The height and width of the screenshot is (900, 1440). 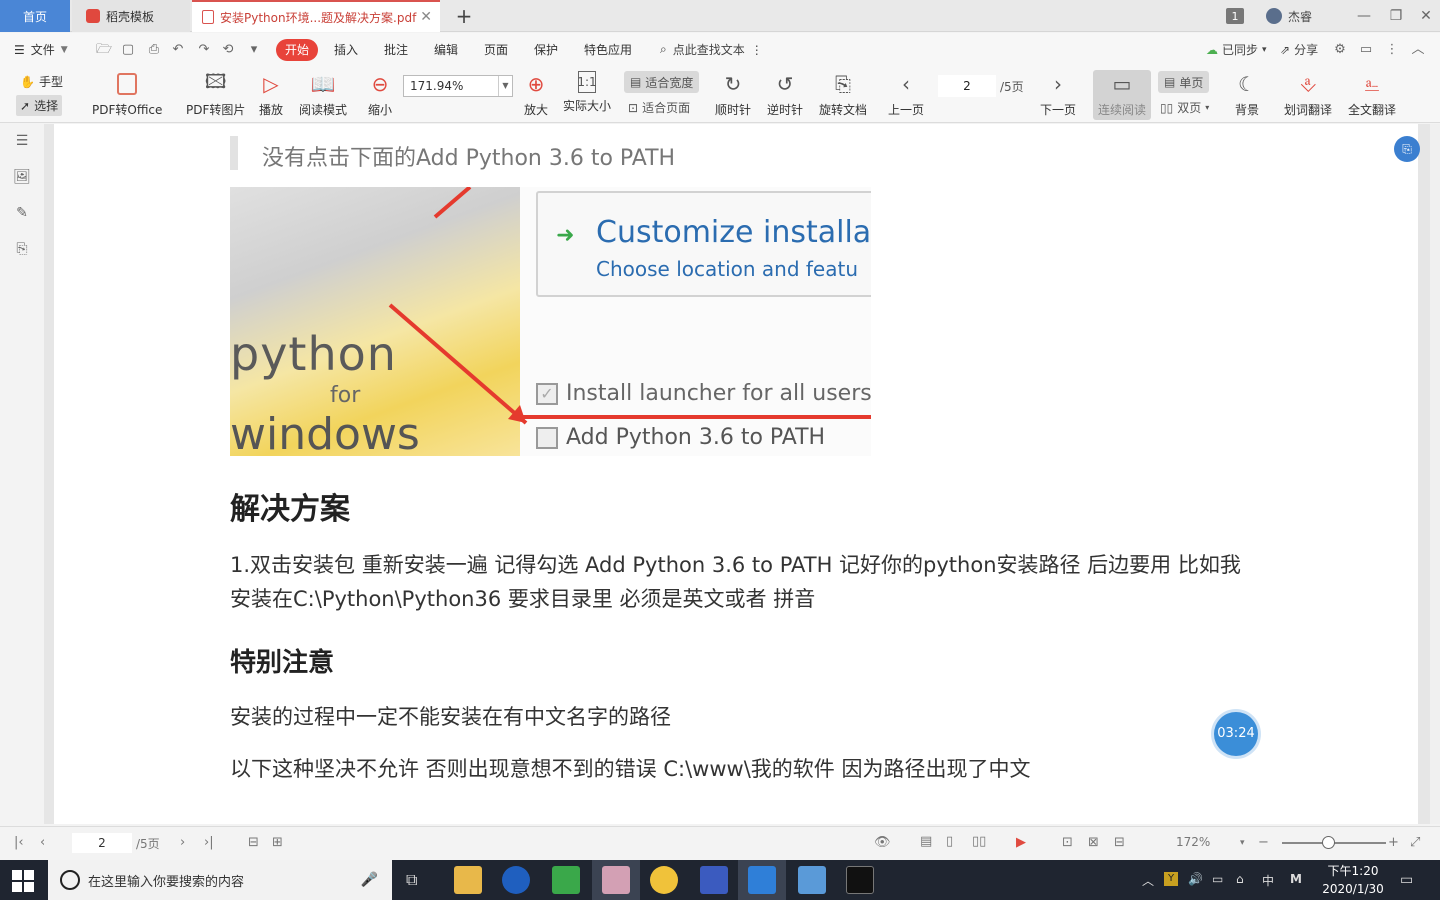 What do you see at coordinates (396, 49) in the screenshot?
I see `menu-annotate: 批注` at bounding box center [396, 49].